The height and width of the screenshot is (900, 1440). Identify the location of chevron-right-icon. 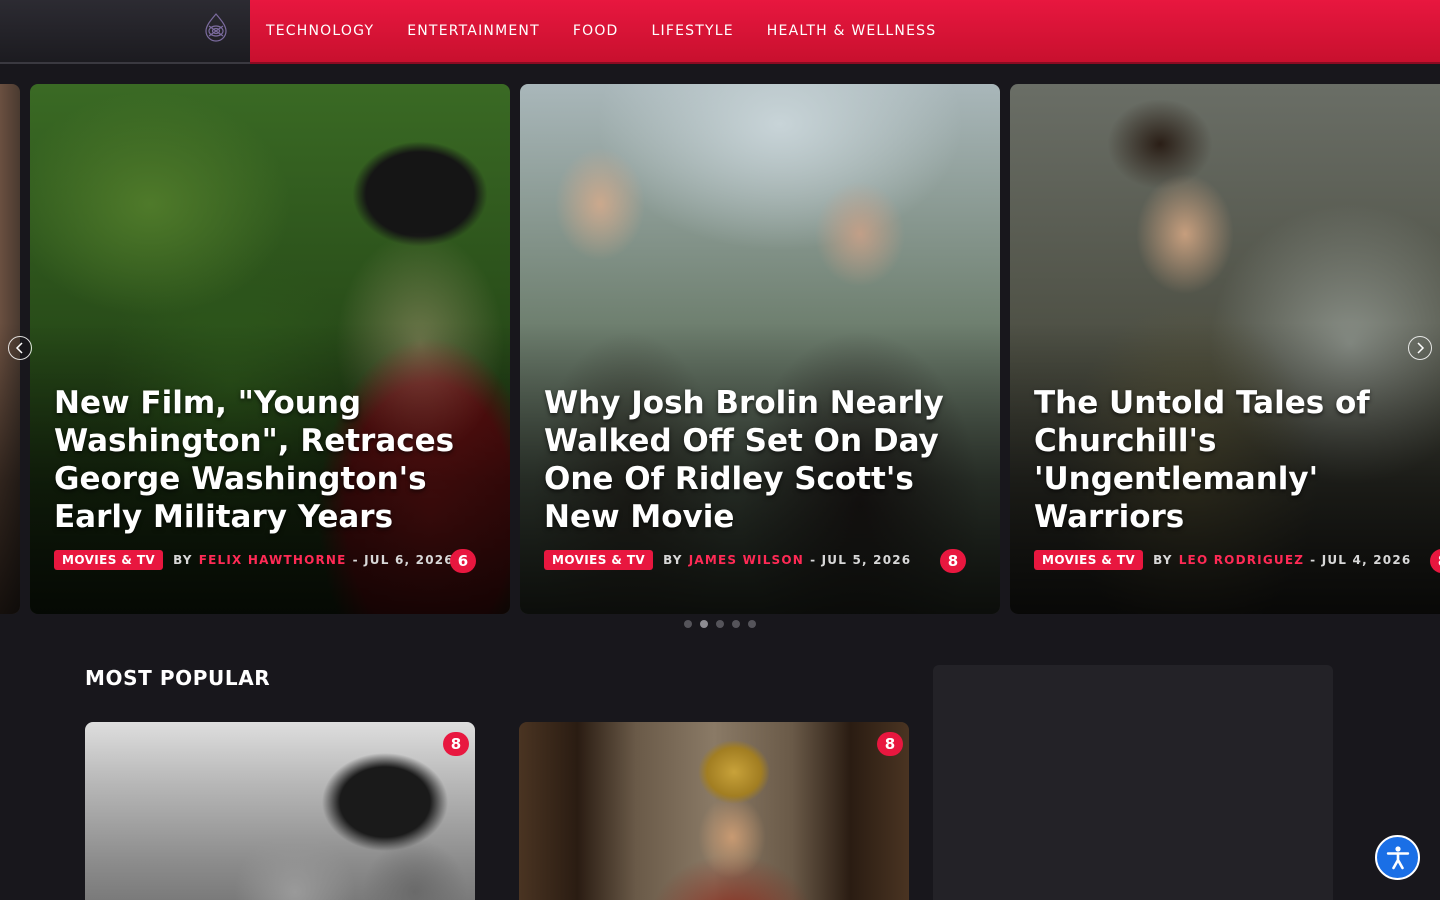
(1421, 348).